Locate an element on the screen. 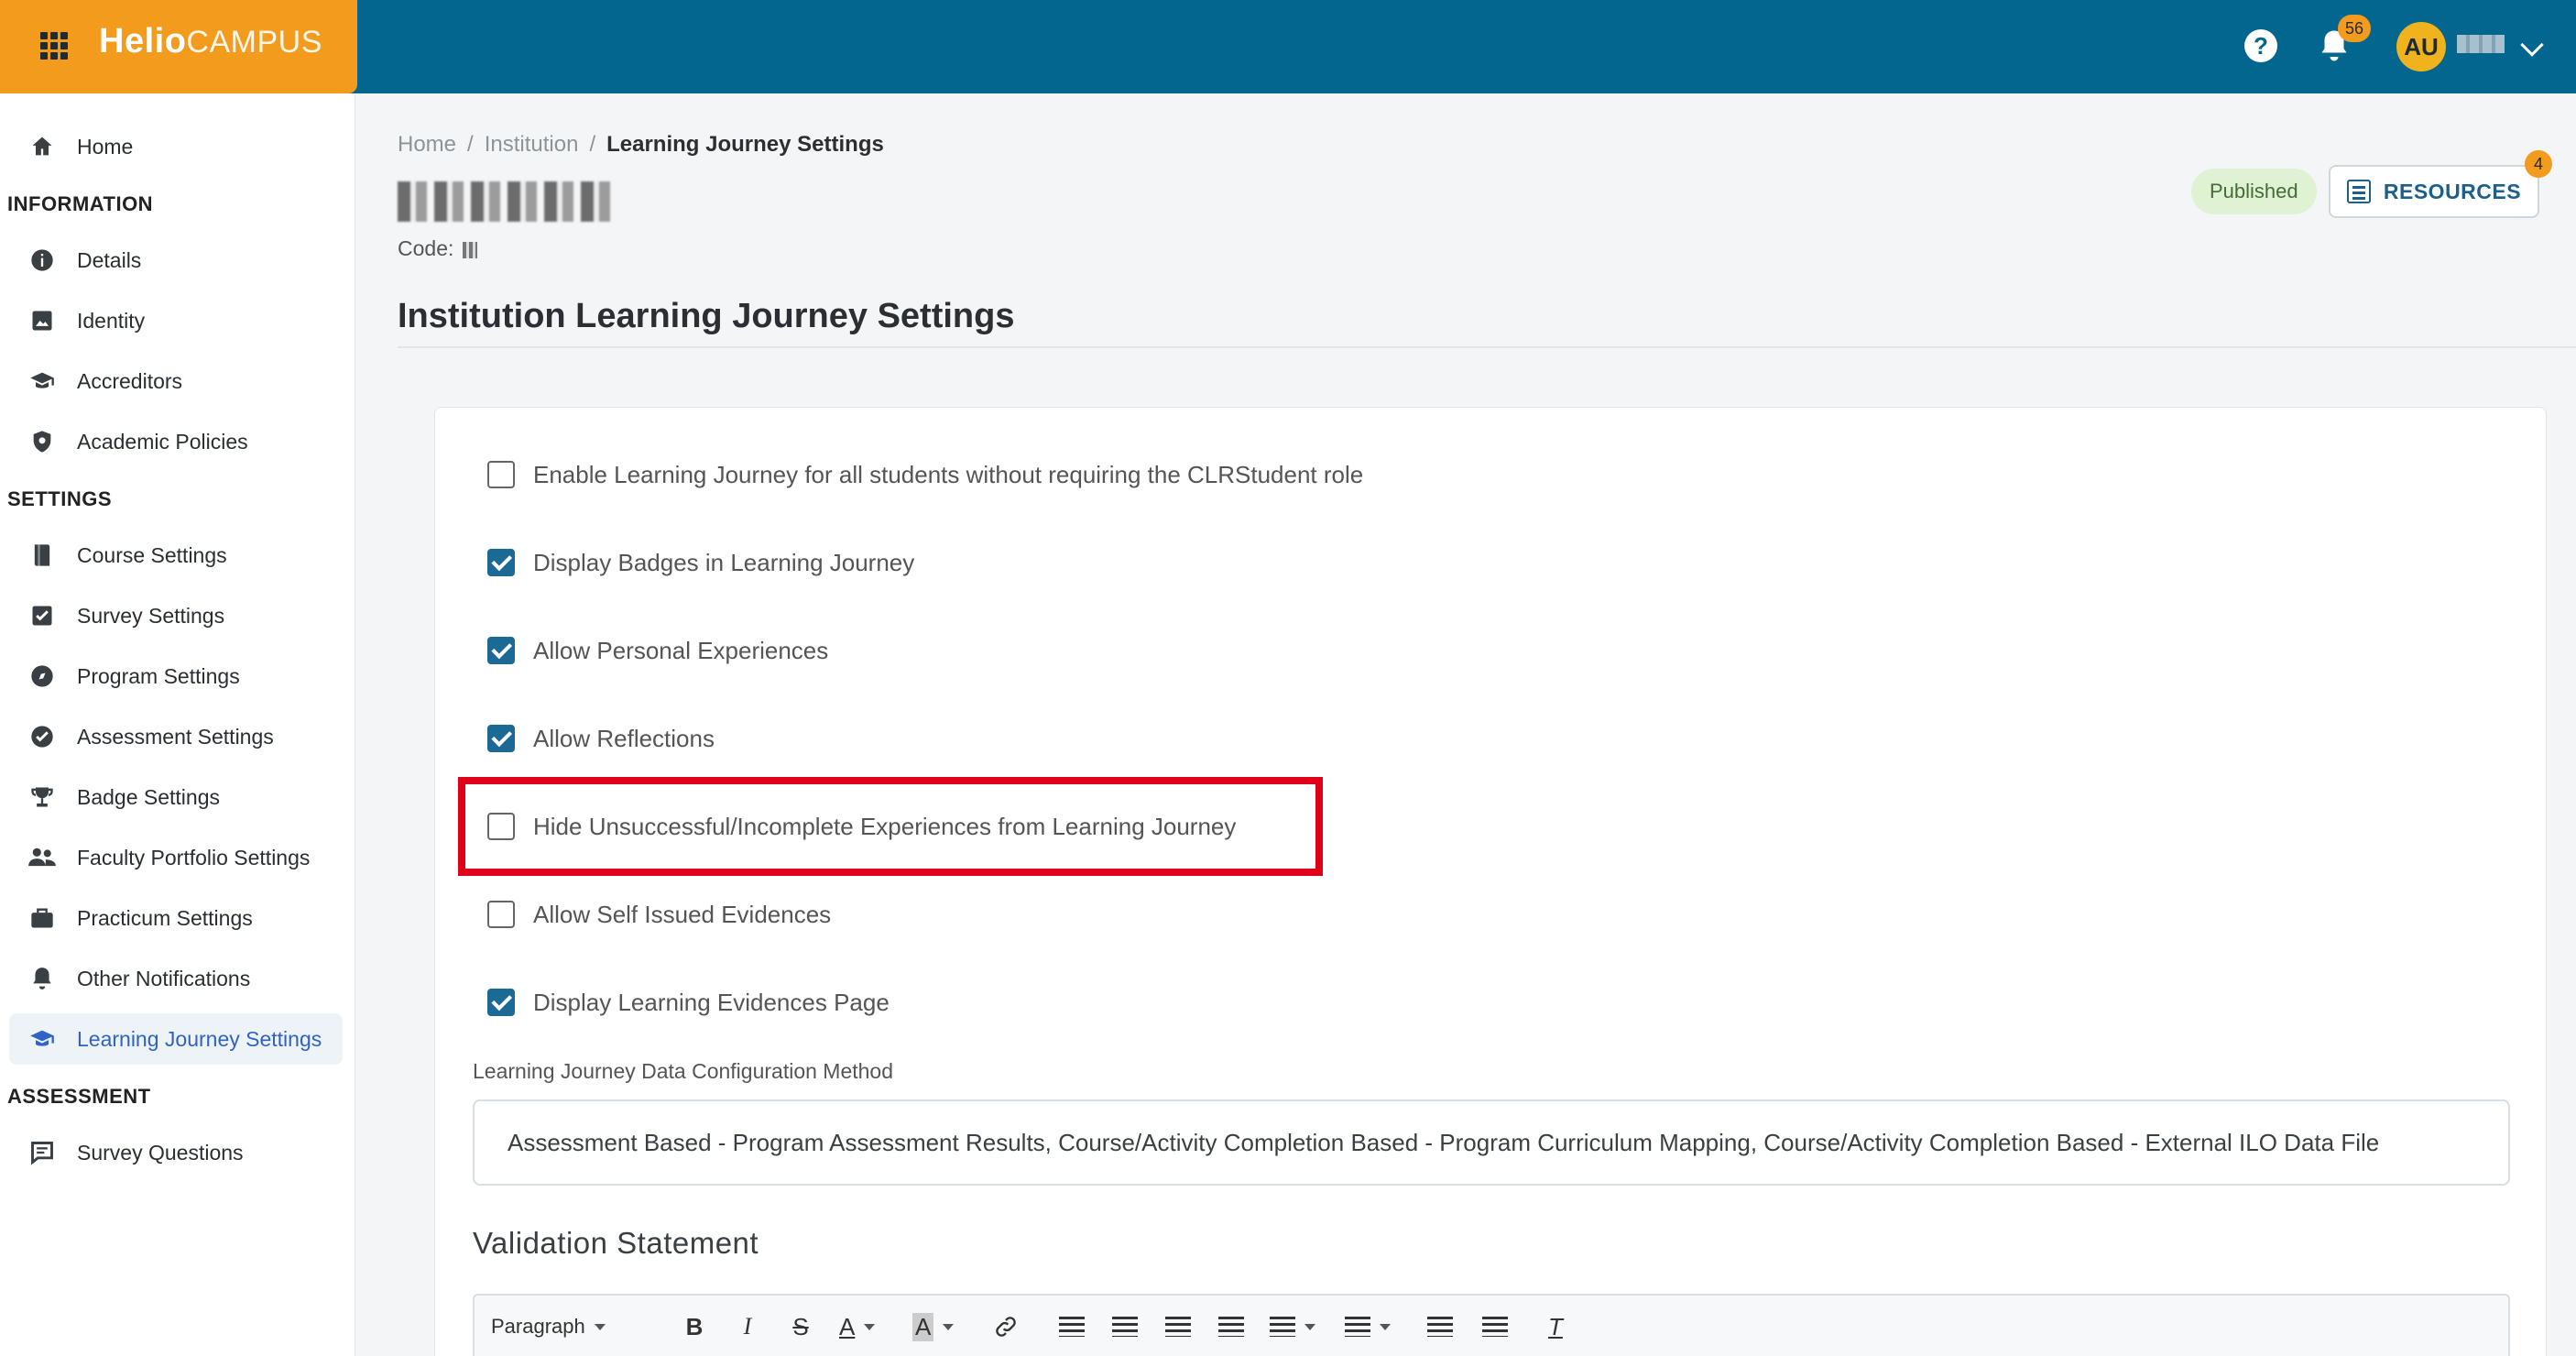  comment-icon is located at coordinates (42, 1152).